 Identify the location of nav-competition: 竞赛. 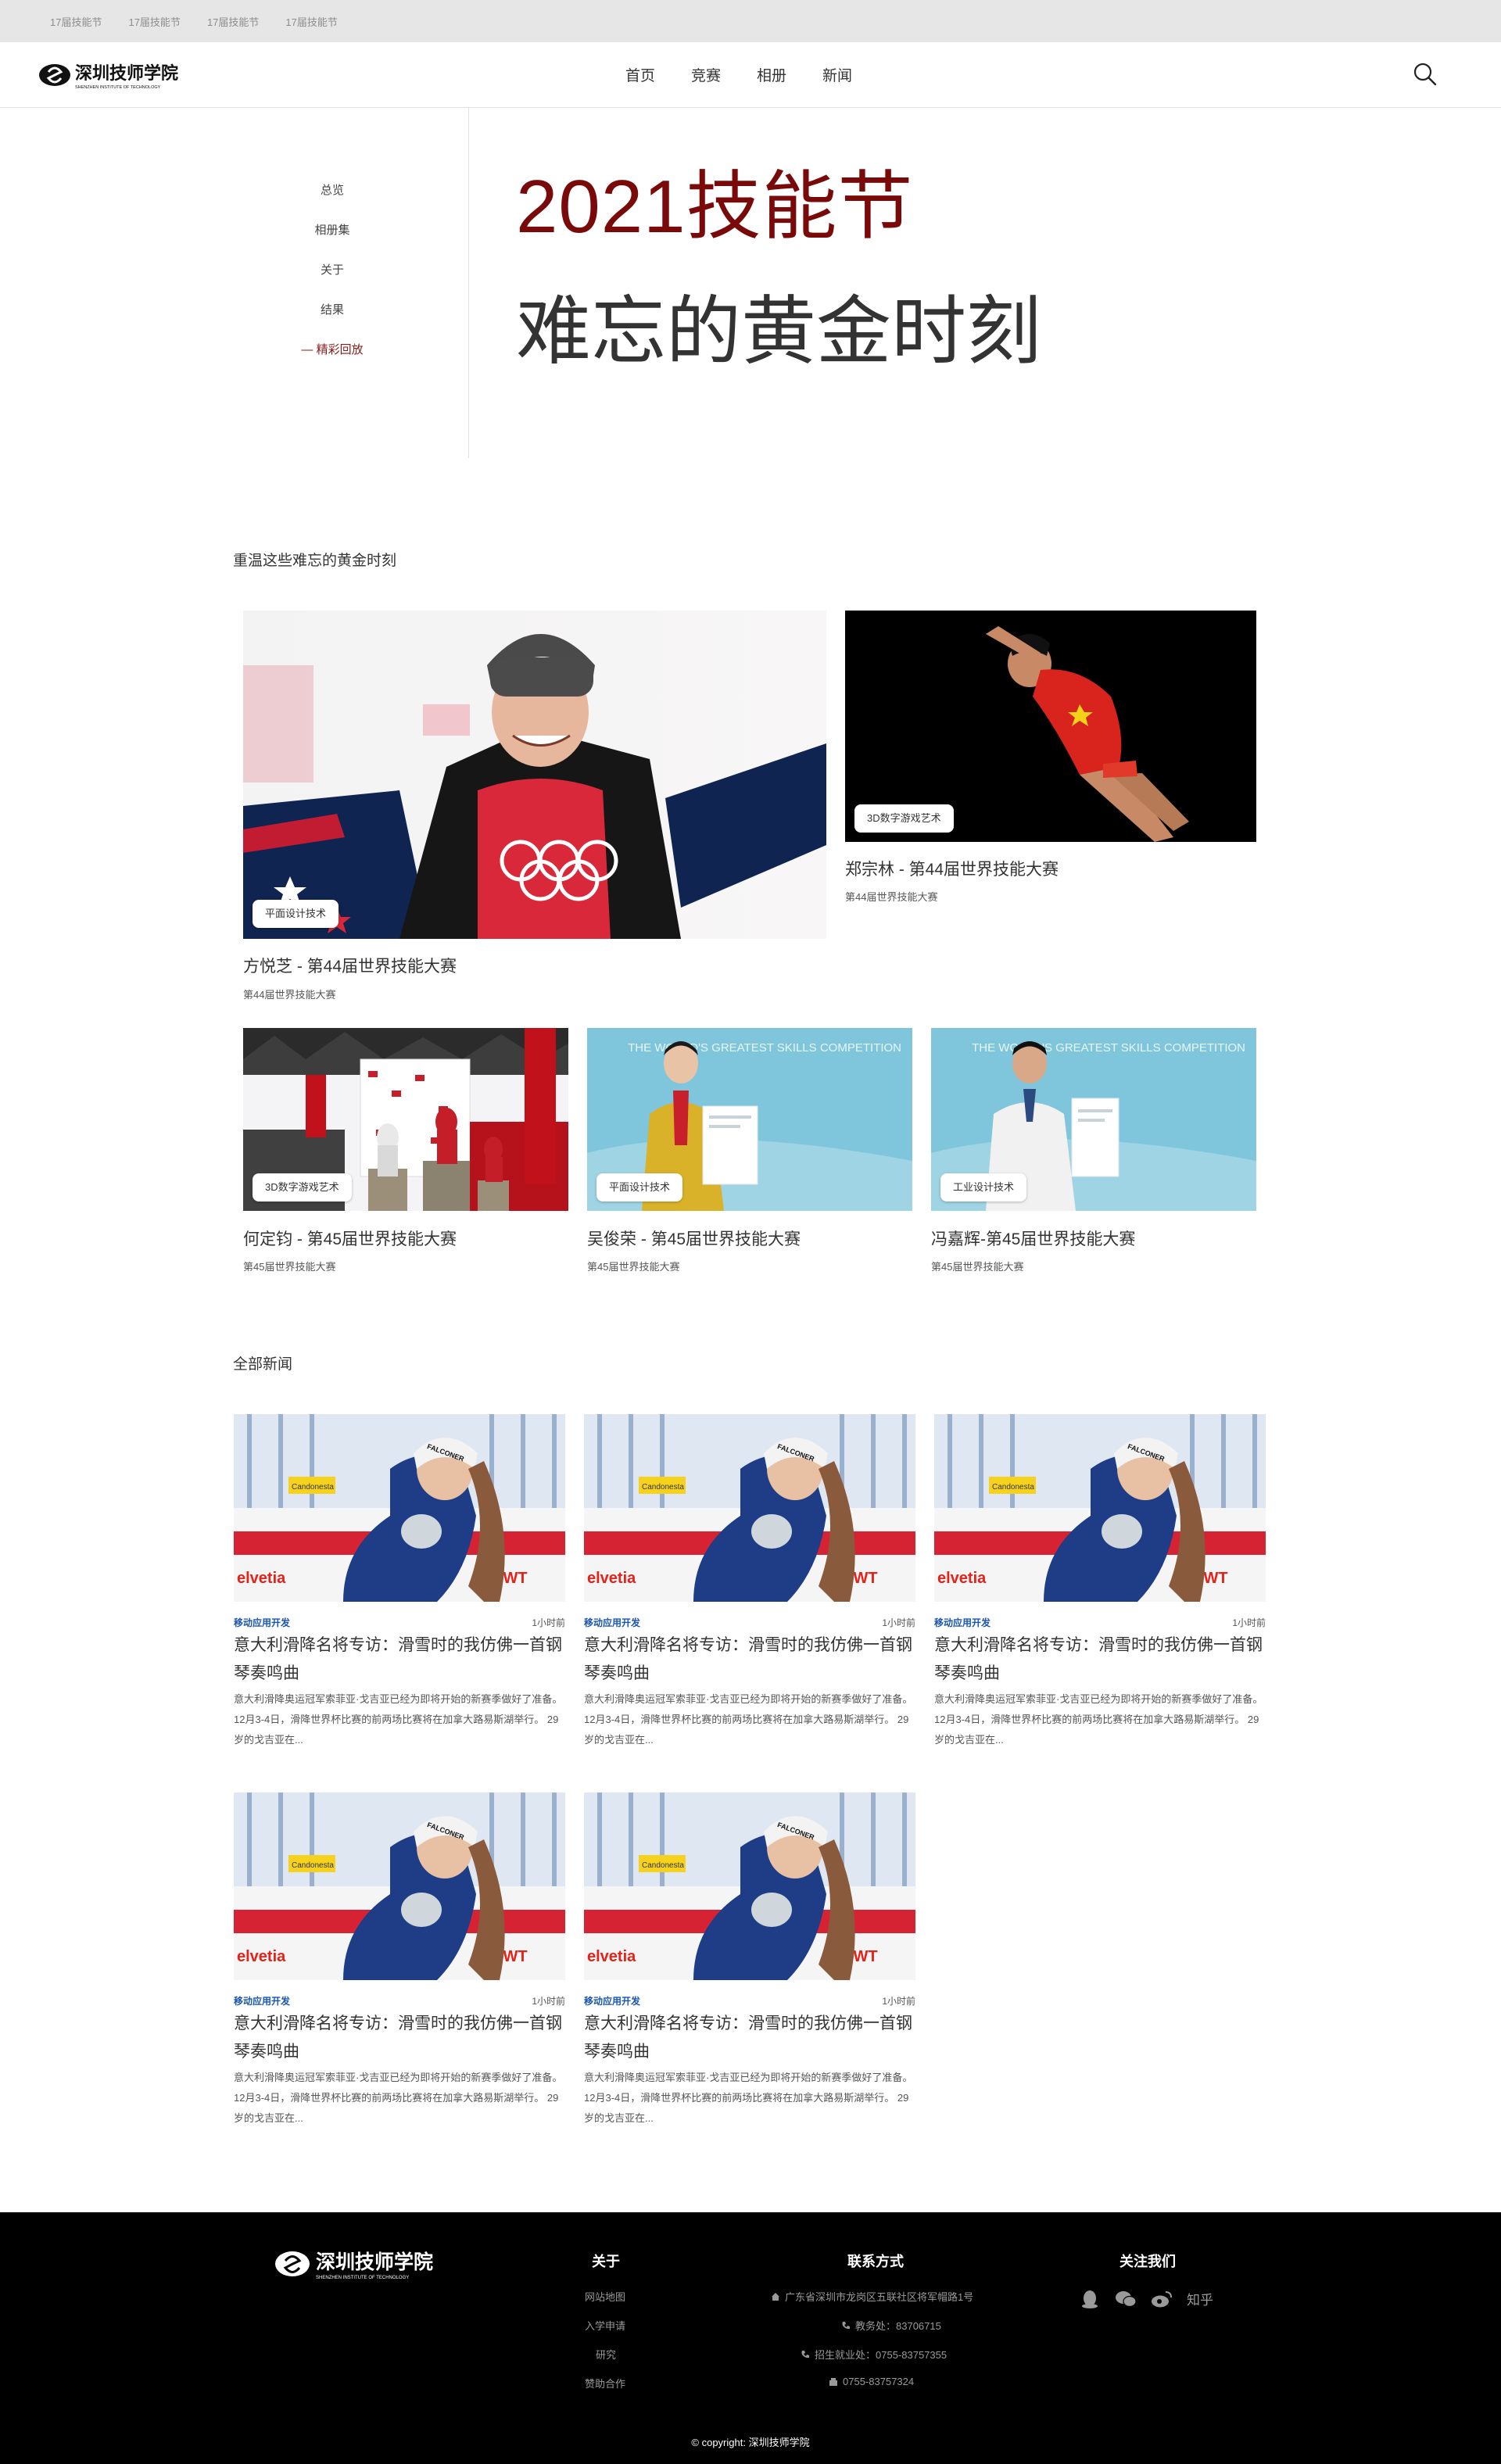
(706, 74).